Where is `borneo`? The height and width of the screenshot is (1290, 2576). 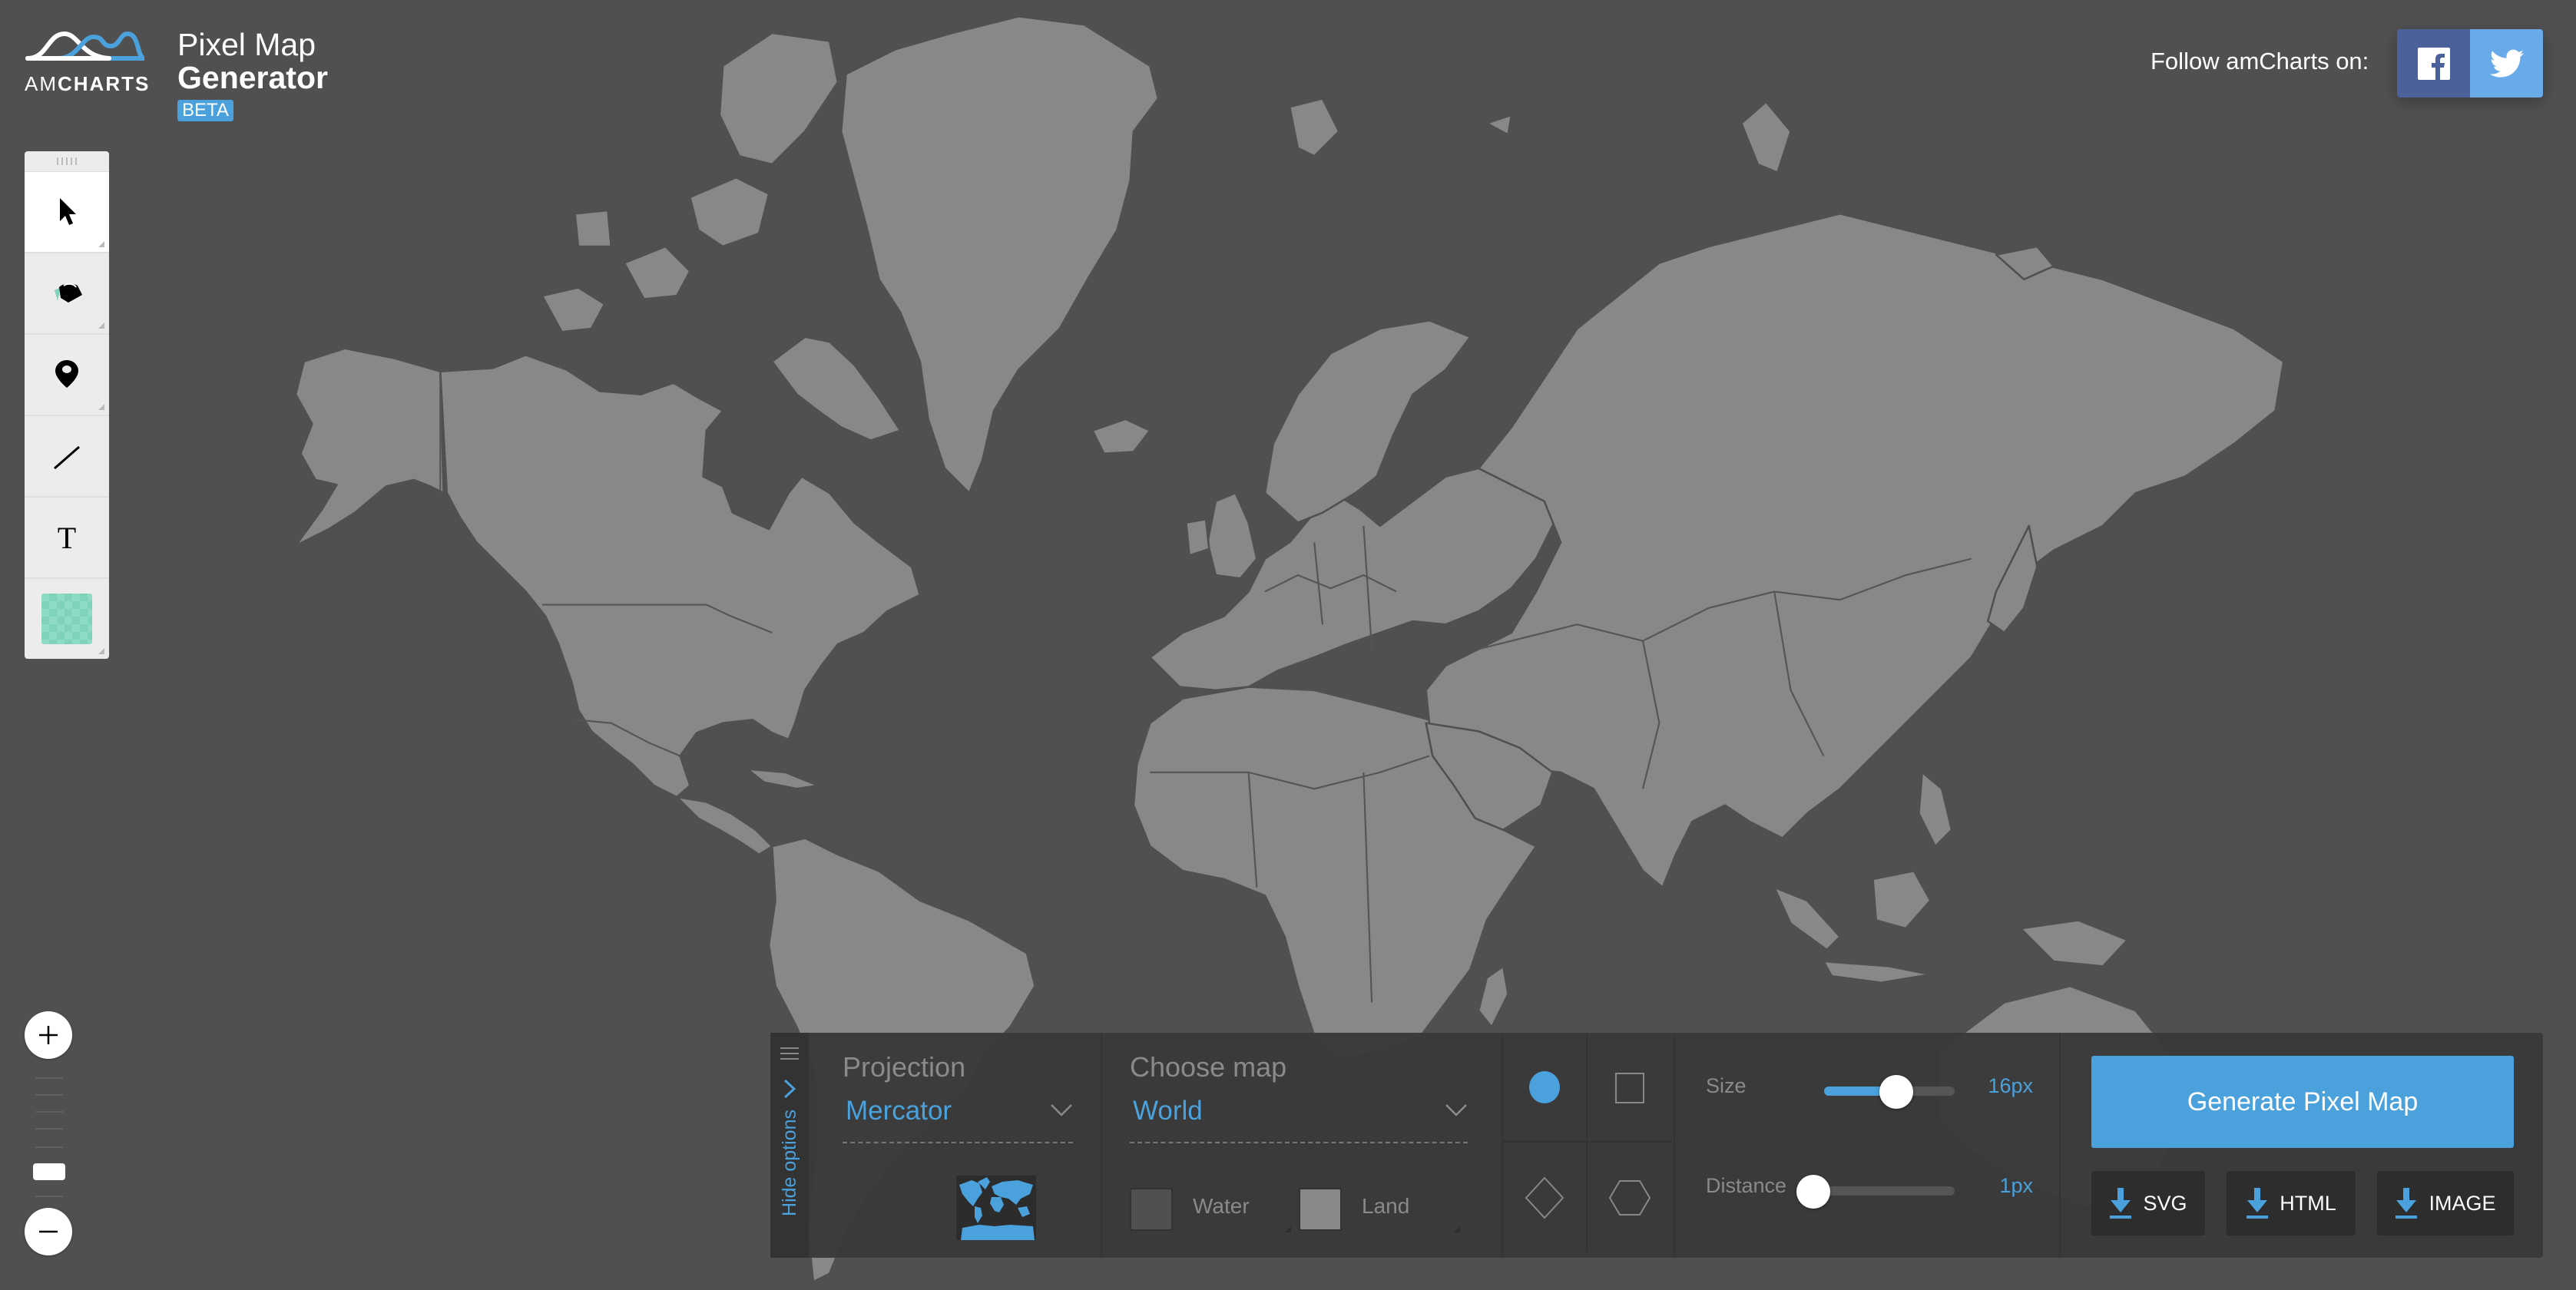
borneo is located at coordinates (1902, 900).